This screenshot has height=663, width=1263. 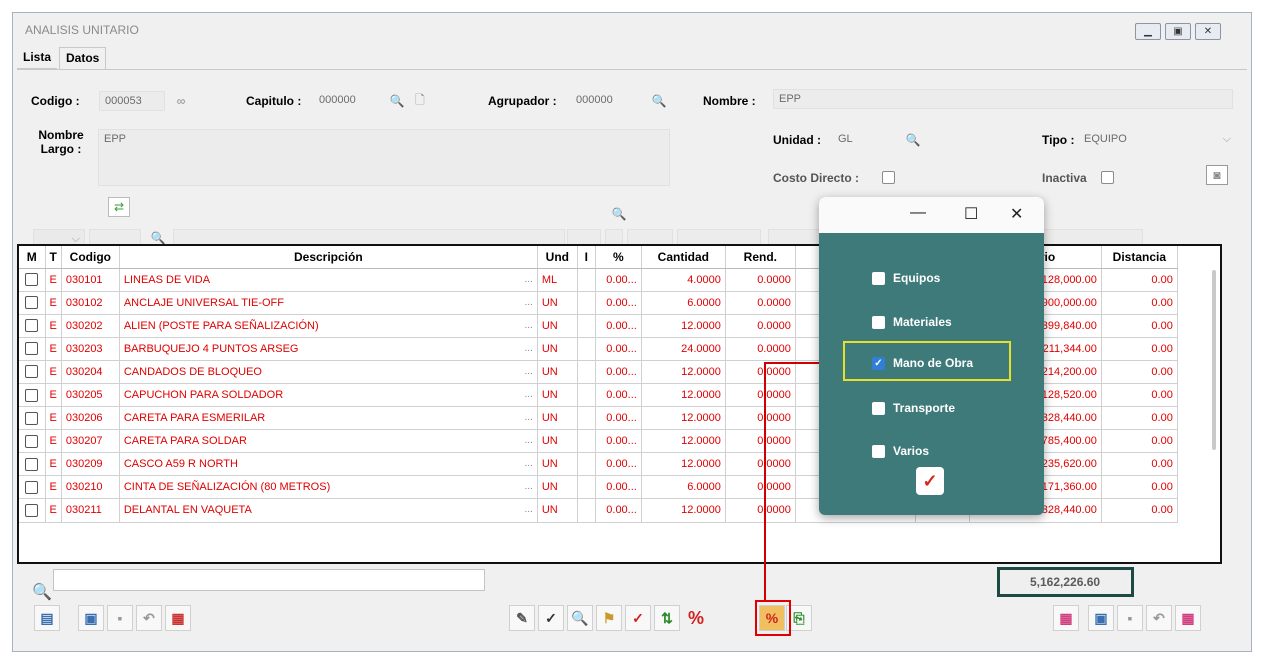 I want to click on col-header: %, so click(x=618, y=257).